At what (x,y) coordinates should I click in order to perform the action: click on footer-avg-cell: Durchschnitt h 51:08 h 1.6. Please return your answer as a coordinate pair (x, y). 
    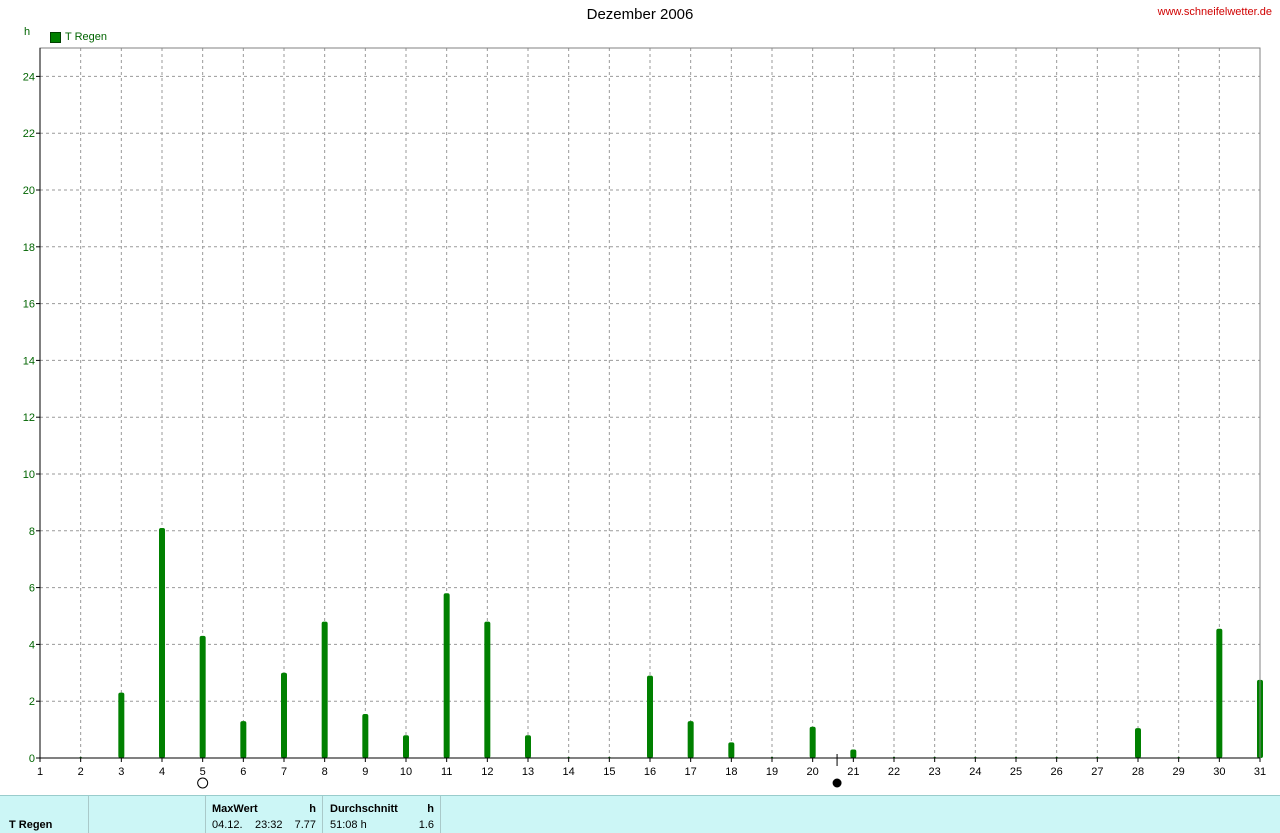
    Looking at the image, I should click on (382, 814).